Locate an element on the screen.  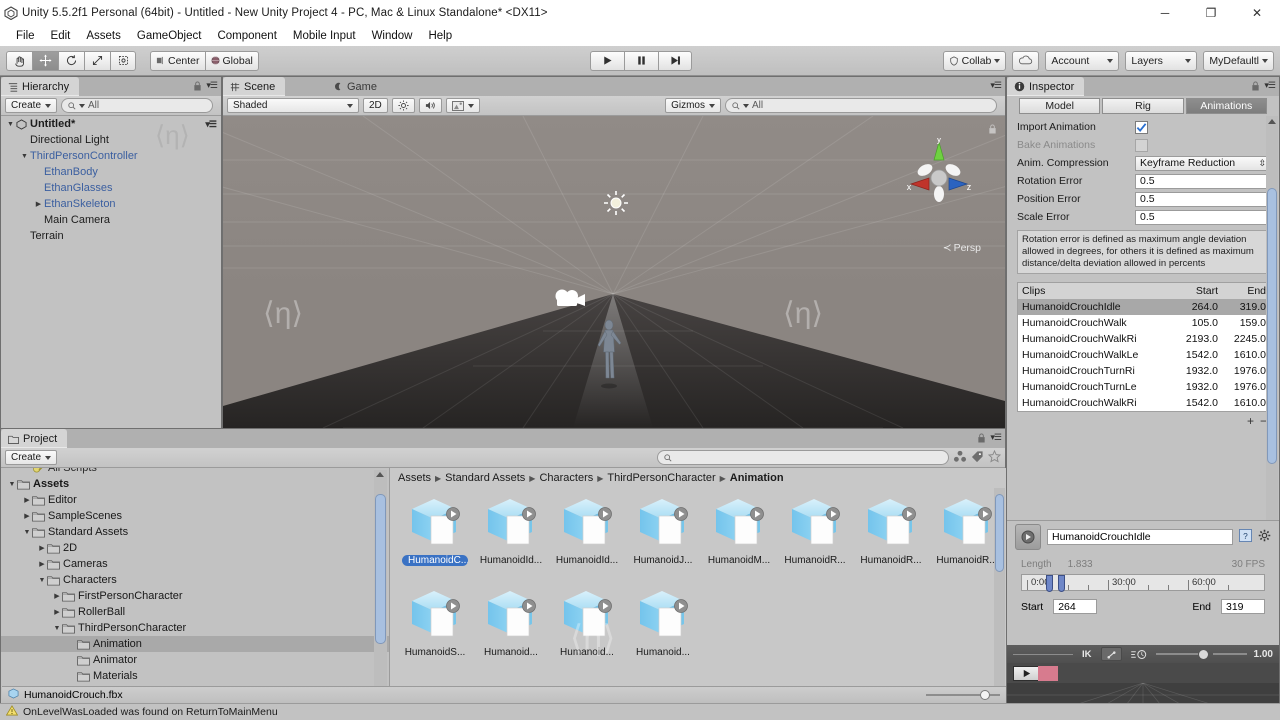
asset-grid-scrollbar is located at coordinates (999, 602).